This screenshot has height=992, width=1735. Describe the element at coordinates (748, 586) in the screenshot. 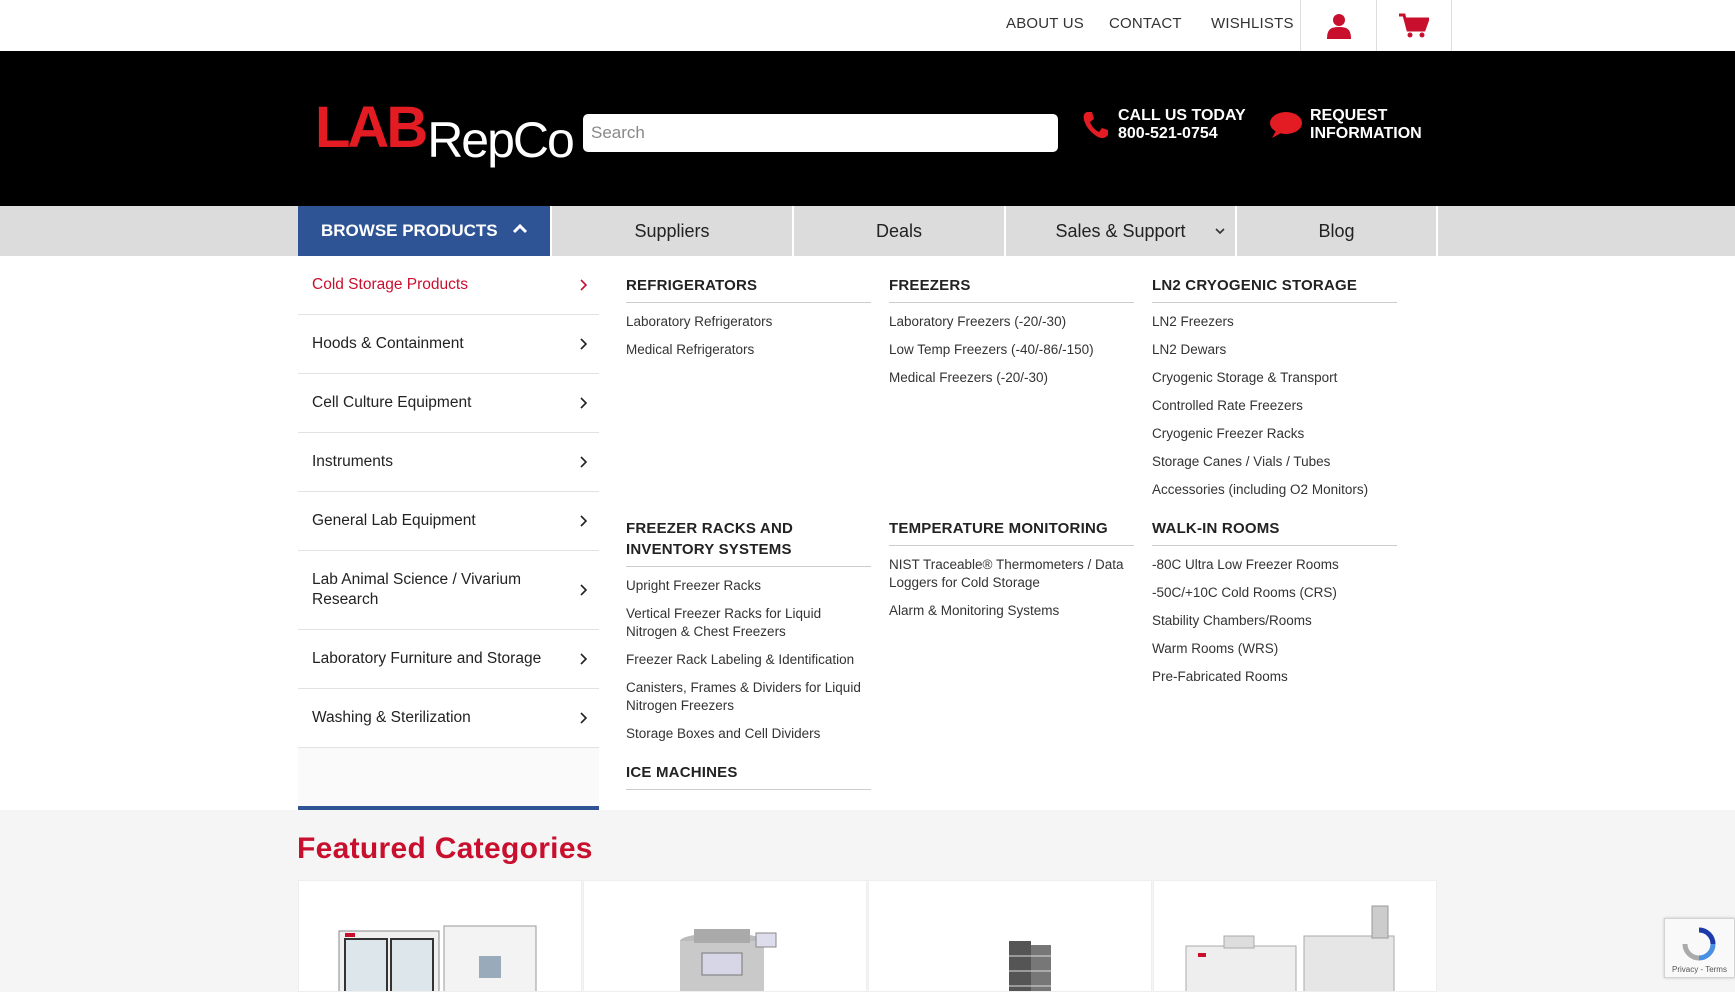

I see `menu-link: Upright Freezer Racks` at that location.